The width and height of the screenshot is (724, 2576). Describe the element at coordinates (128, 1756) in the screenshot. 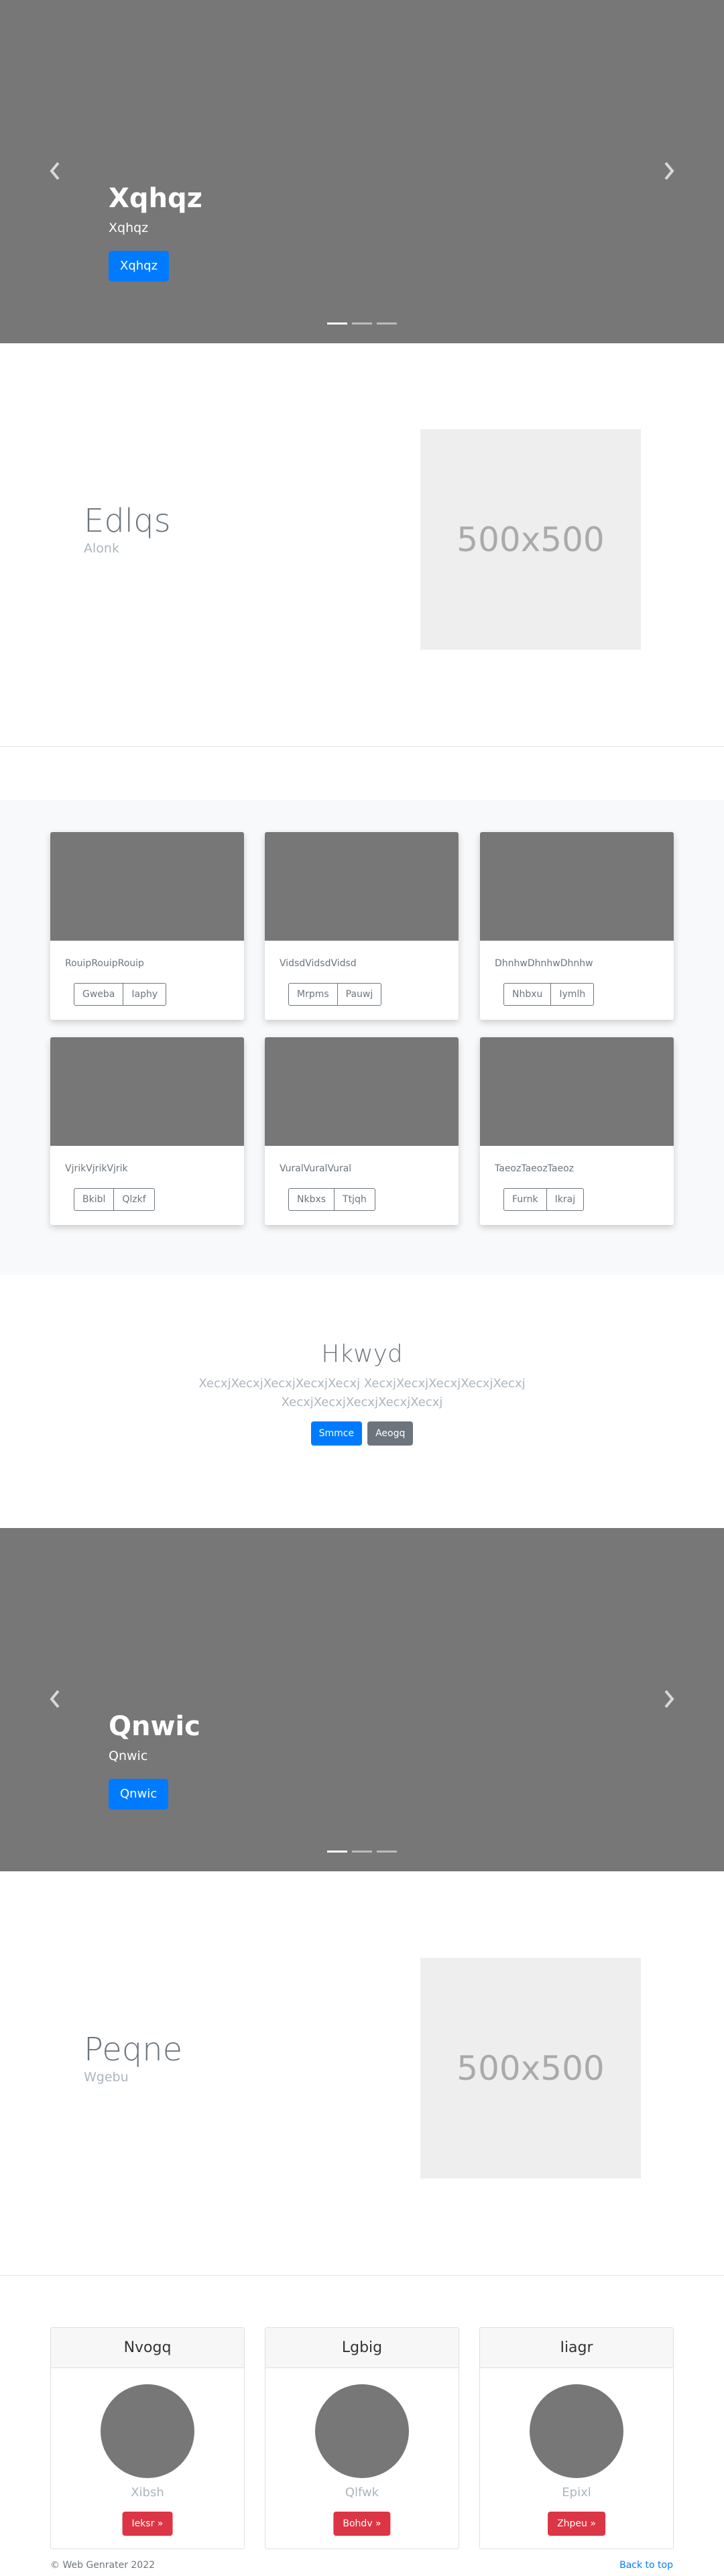

I see `carousel-subtitle: Qnwic` at that location.